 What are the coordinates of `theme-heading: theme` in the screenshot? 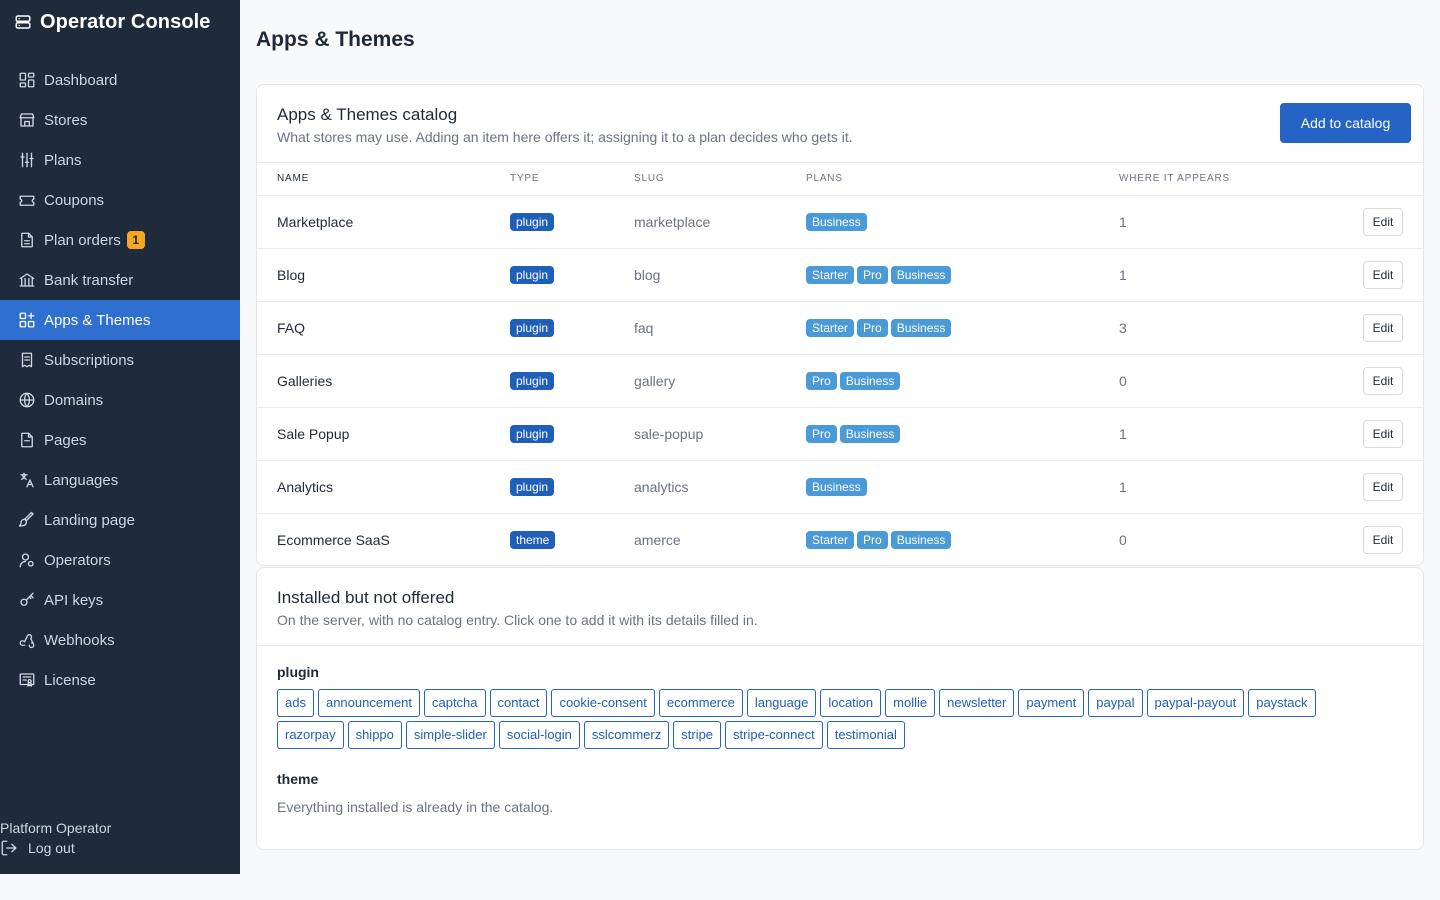 It's located at (298, 779).